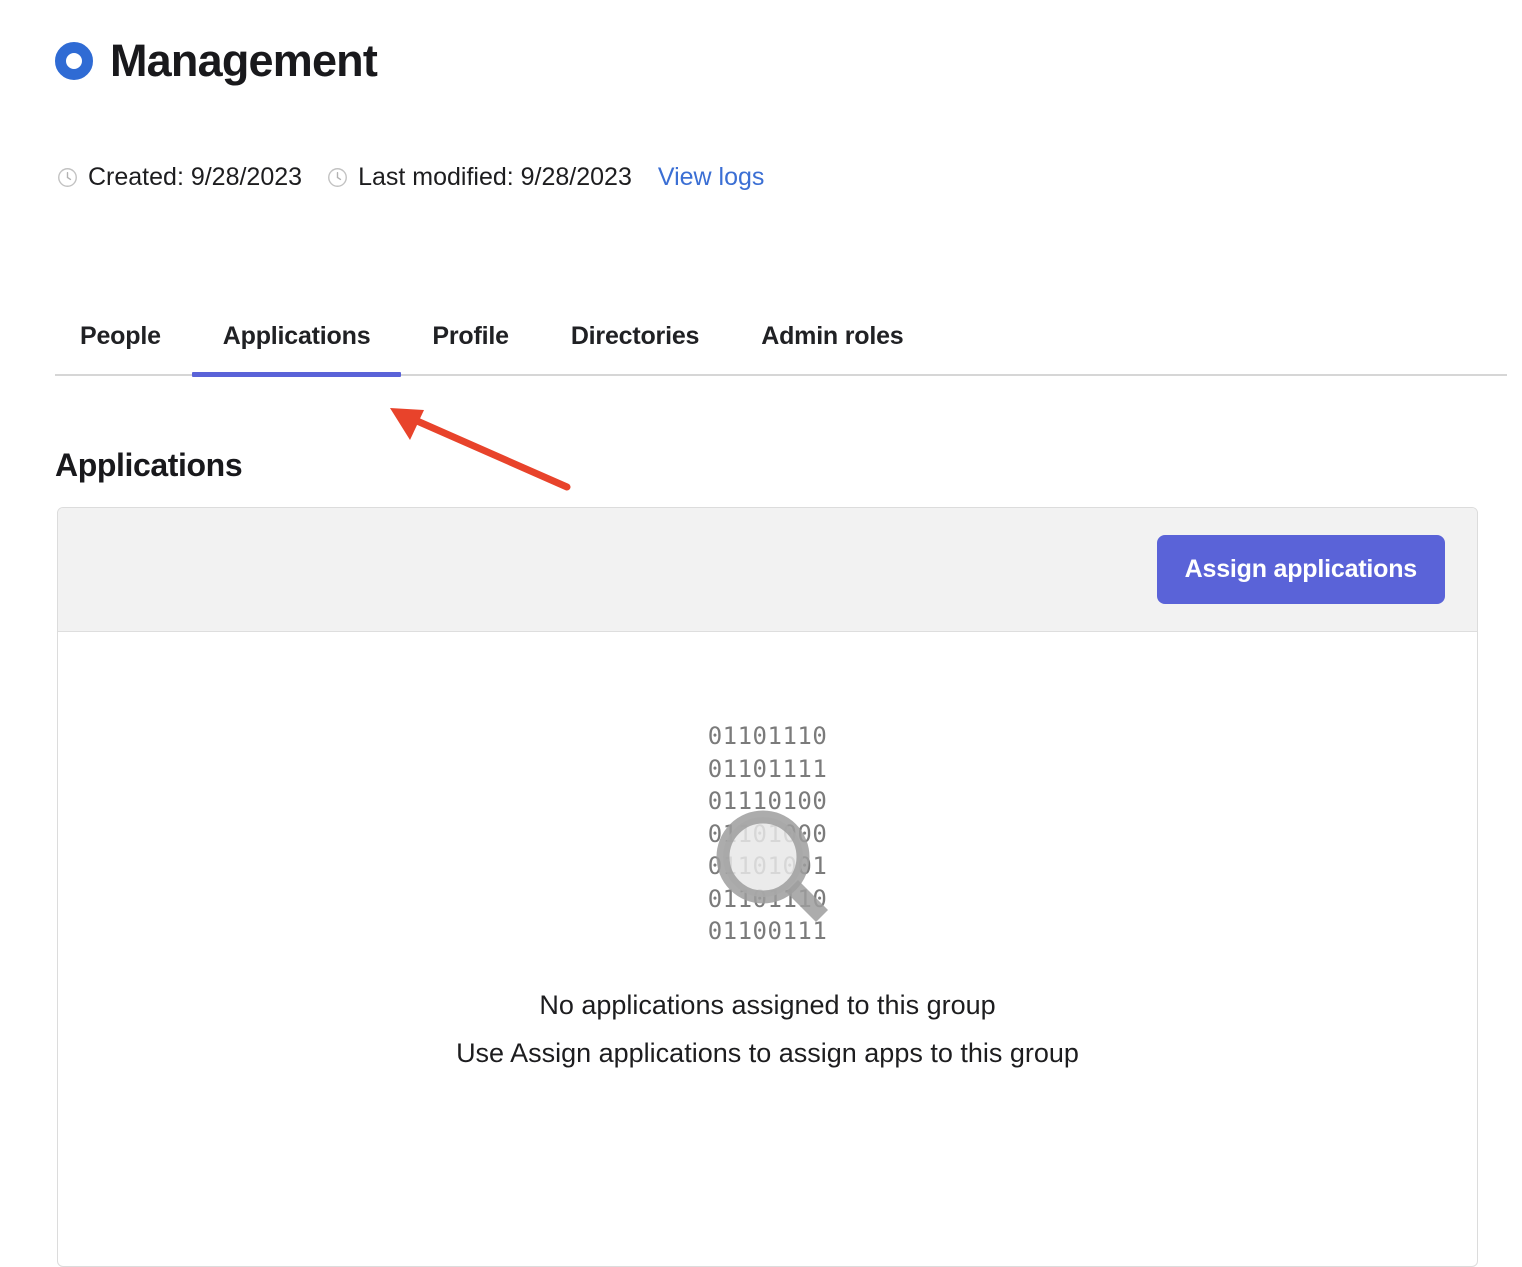 This screenshot has width=1522, height=1267. What do you see at coordinates (123, 348) in the screenshot?
I see `tab-people: People` at bounding box center [123, 348].